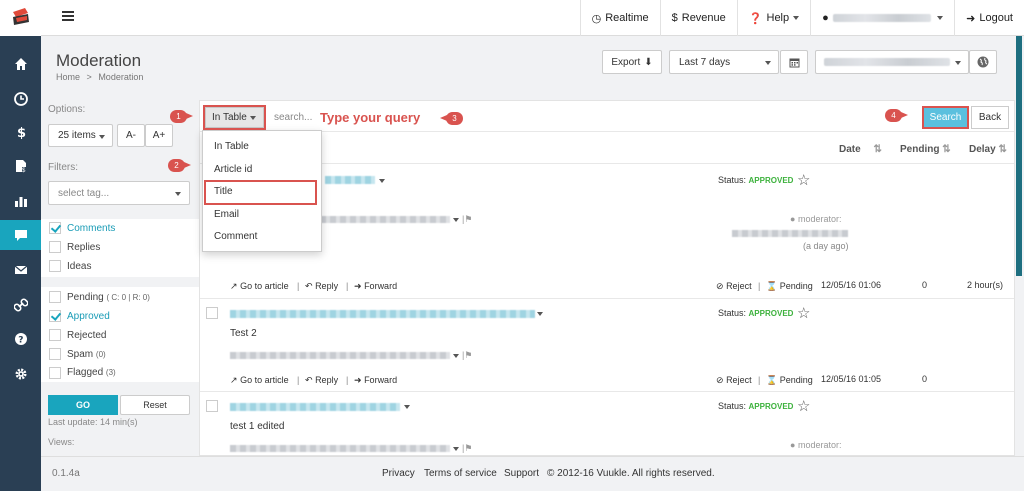 The image size is (1024, 491). What do you see at coordinates (179, 165) in the screenshot?
I see `callout-2: 2` at bounding box center [179, 165].